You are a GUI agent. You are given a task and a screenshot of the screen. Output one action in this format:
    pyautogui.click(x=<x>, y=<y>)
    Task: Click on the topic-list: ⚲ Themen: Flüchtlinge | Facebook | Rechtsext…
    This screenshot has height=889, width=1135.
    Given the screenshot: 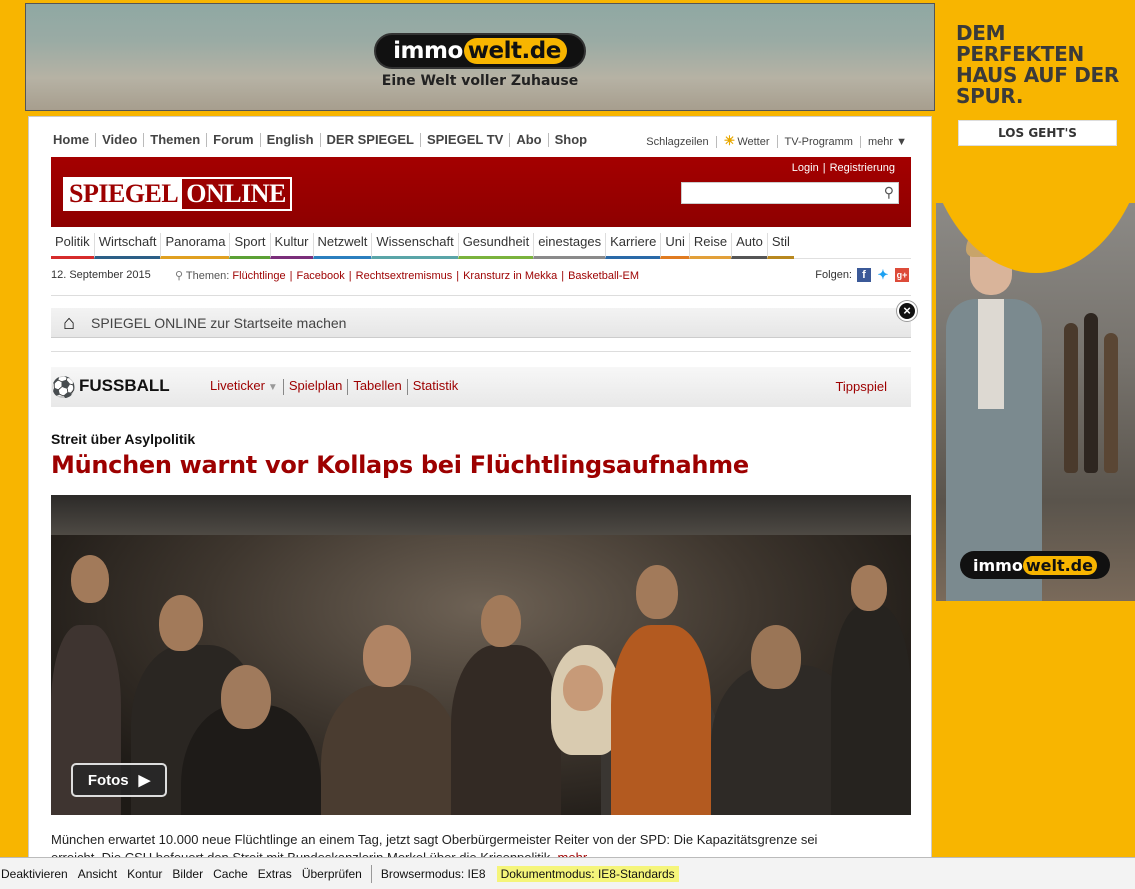 What is the action you would take?
    pyautogui.click(x=407, y=276)
    